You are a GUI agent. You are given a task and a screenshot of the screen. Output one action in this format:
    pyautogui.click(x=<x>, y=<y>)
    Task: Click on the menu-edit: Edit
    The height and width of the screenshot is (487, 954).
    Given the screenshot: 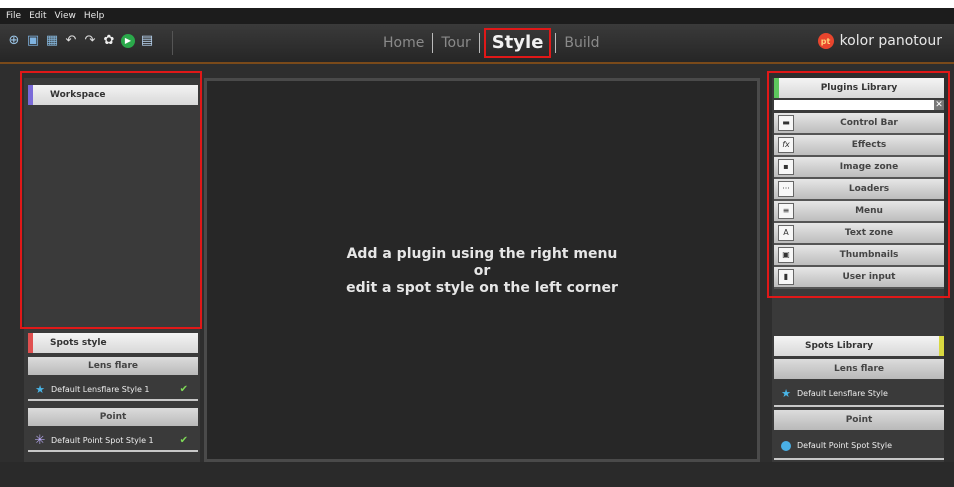 What is the action you would take?
    pyautogui.click(x=37, y=16)
    